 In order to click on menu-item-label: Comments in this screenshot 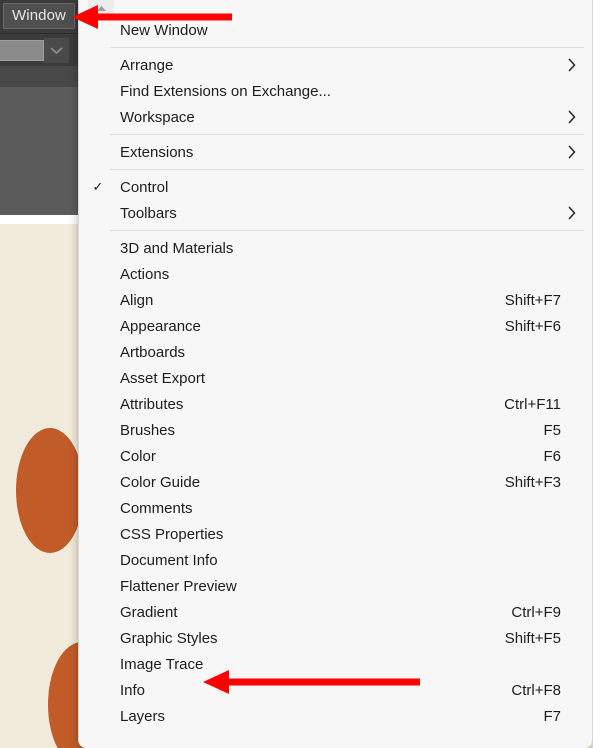, I will do `click(156, 508)`.